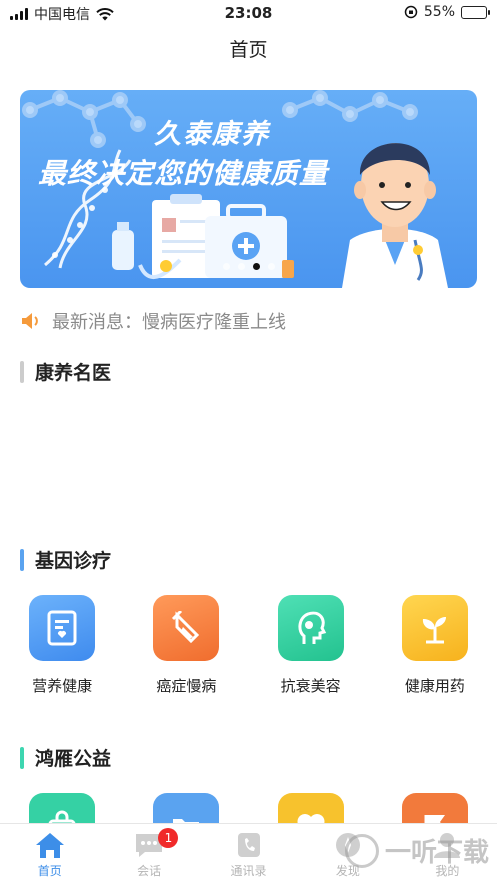 Image resolution: width=497 pixels, height=883 pixels. What do you see at coordinates (434, 628) in the screenshot?
I see `sprout-icon` at bounding box center [434, 628].